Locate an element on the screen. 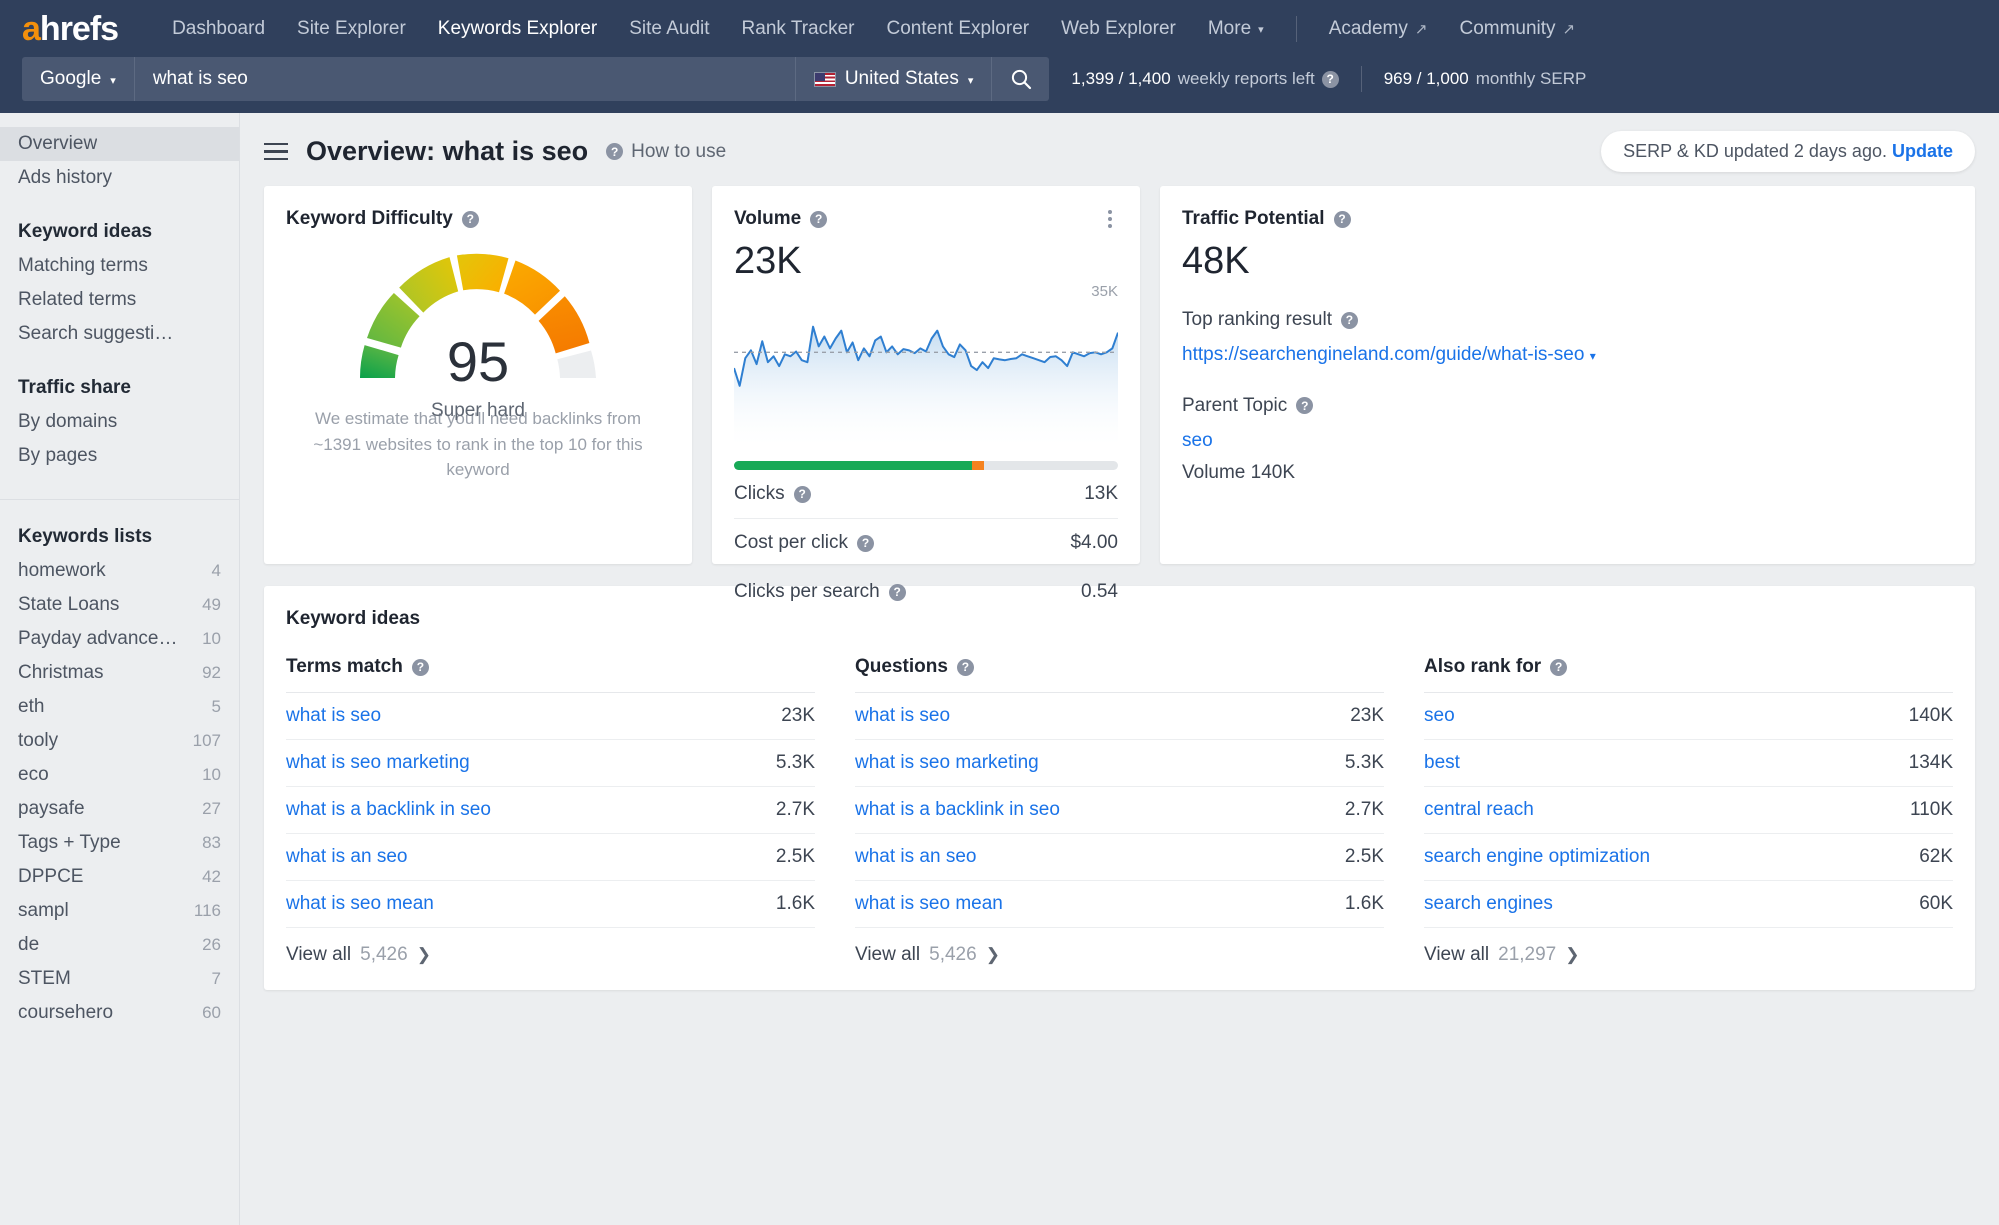  search-engine-select: Google ▾ is located at coordinates (78, 79).